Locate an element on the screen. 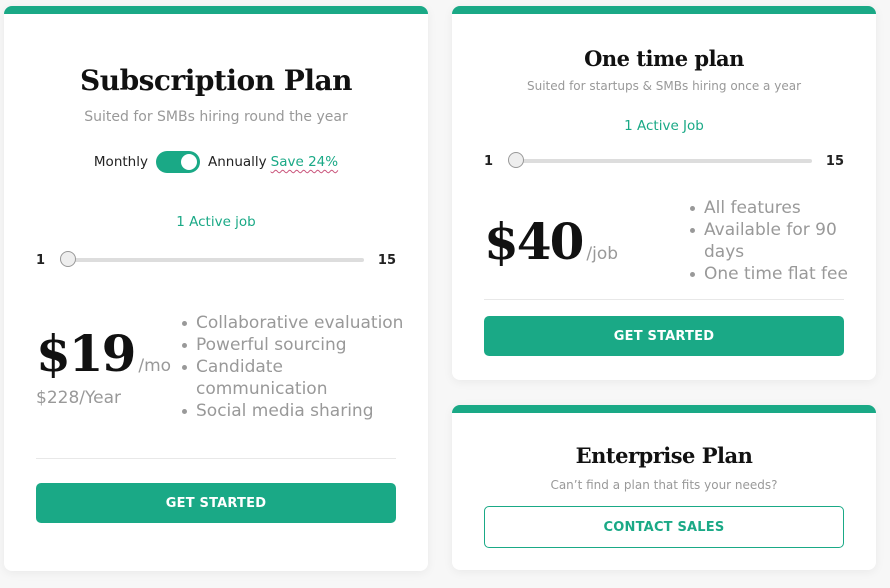 The image size is (890, 588). price-amount: $40 is located at coordinates (534, 241).